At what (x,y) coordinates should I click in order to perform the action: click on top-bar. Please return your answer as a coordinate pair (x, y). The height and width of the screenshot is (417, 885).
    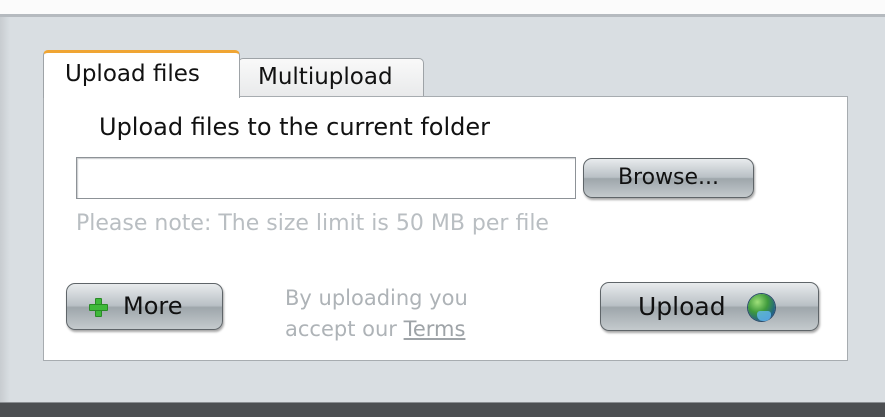
    Looking at the image, I should click on (442, 8).